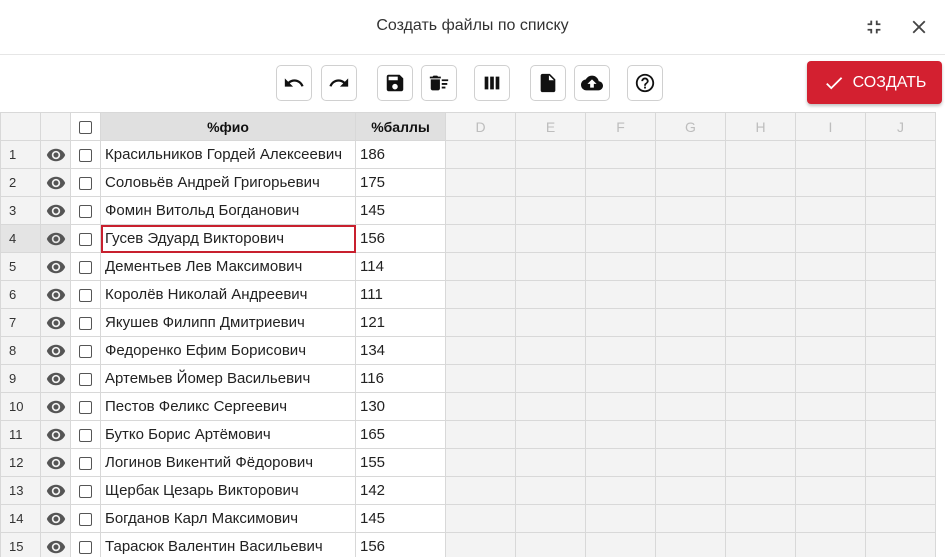 The width and height of the screenshot is (945, 557). I want to click on table-row: 12 Логинов Викентий Фёдорович 155, so click(468, 462).